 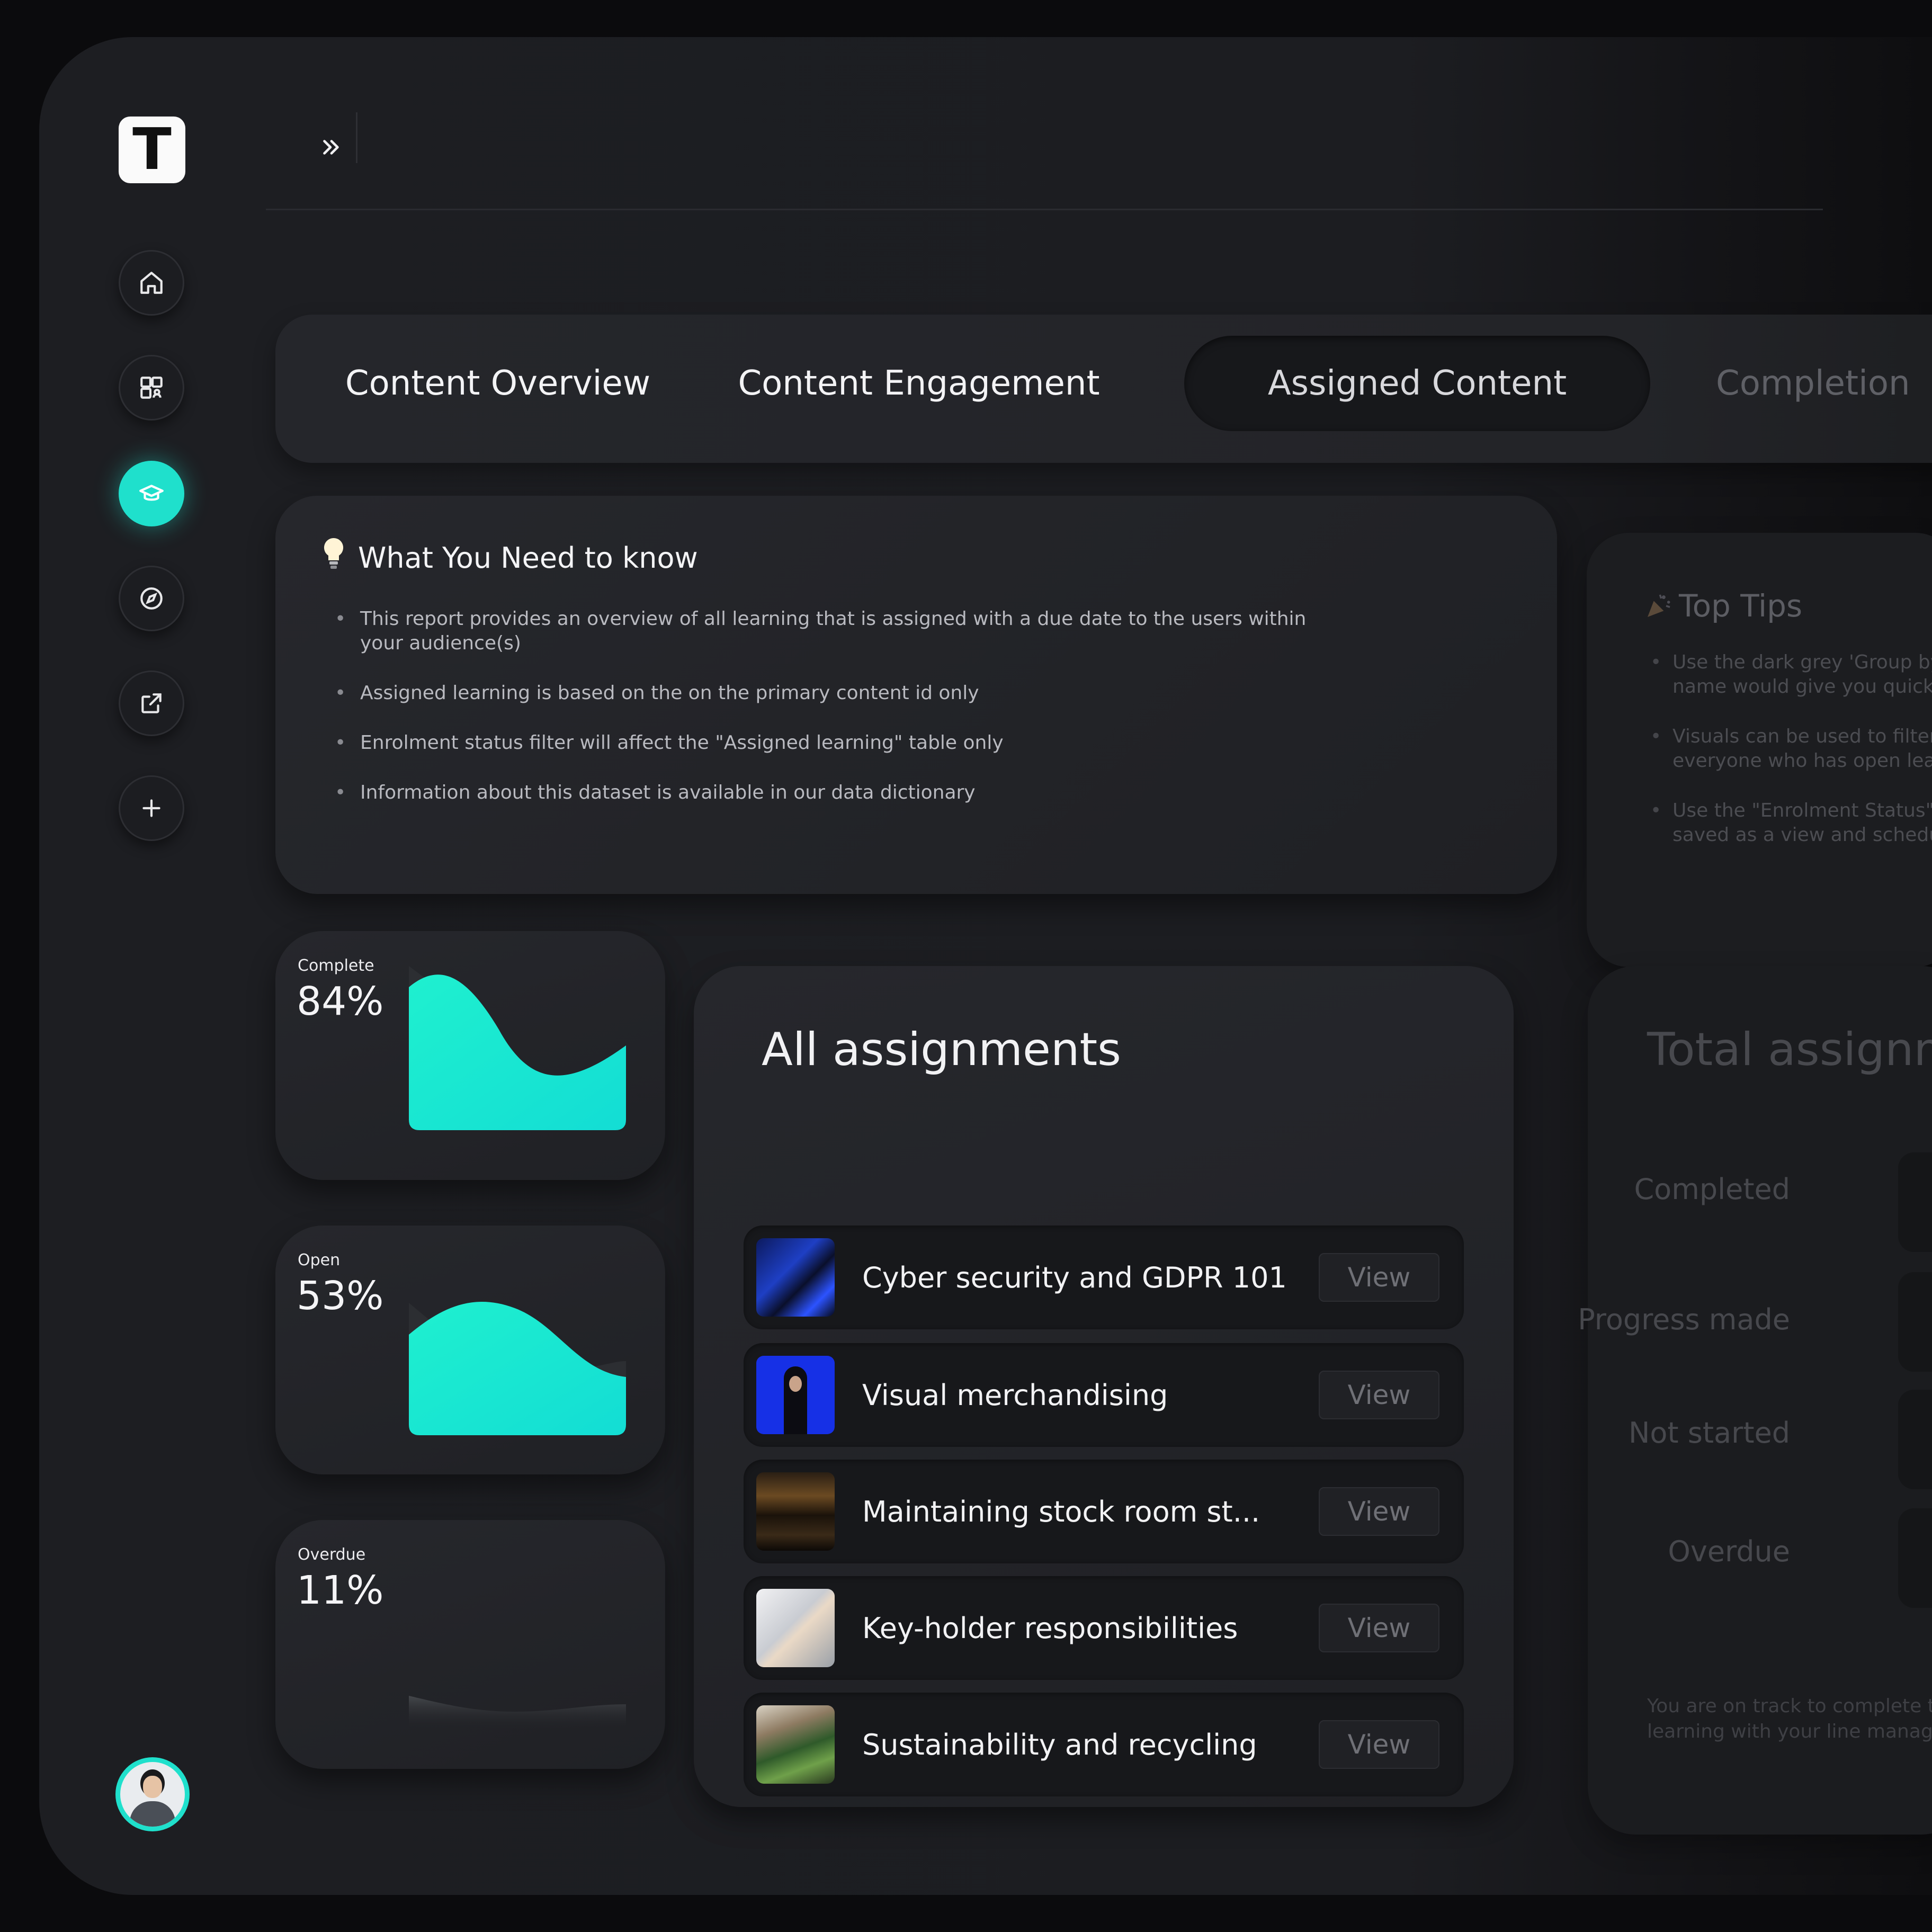 What do you see at coordinates (1015, 1395) in the screenshot?
I see `assignment-name: Visual merchandising` at bounding box center [1015, 1395].